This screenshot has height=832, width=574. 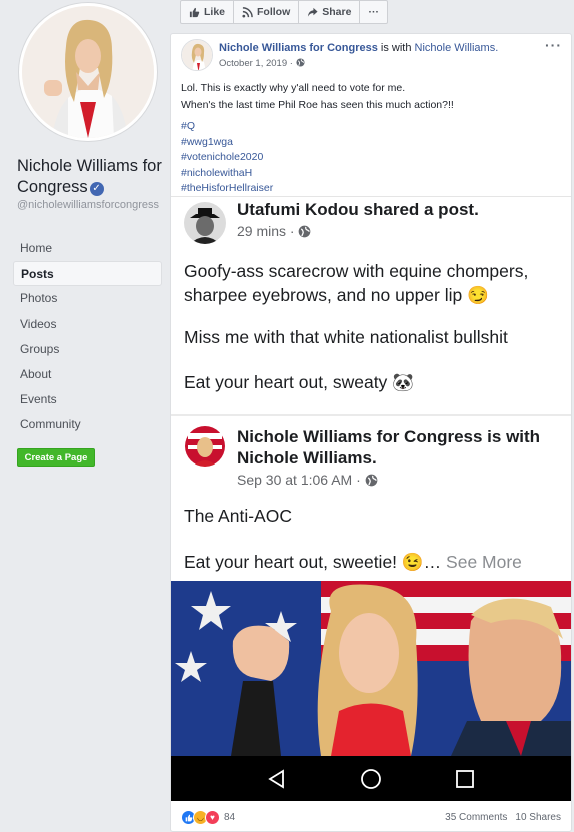 What do you see at coordinates (197, 55) in the screenshot?
I see `post-author-avatar` at bounding box center [197, 55].